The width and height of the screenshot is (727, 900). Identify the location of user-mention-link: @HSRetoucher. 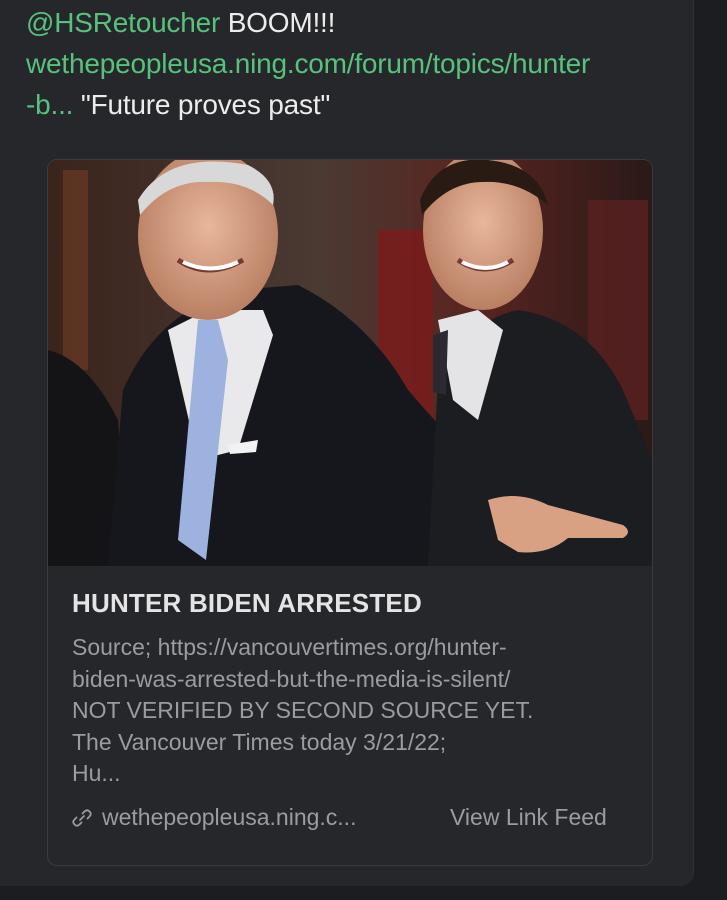
(123, 22).